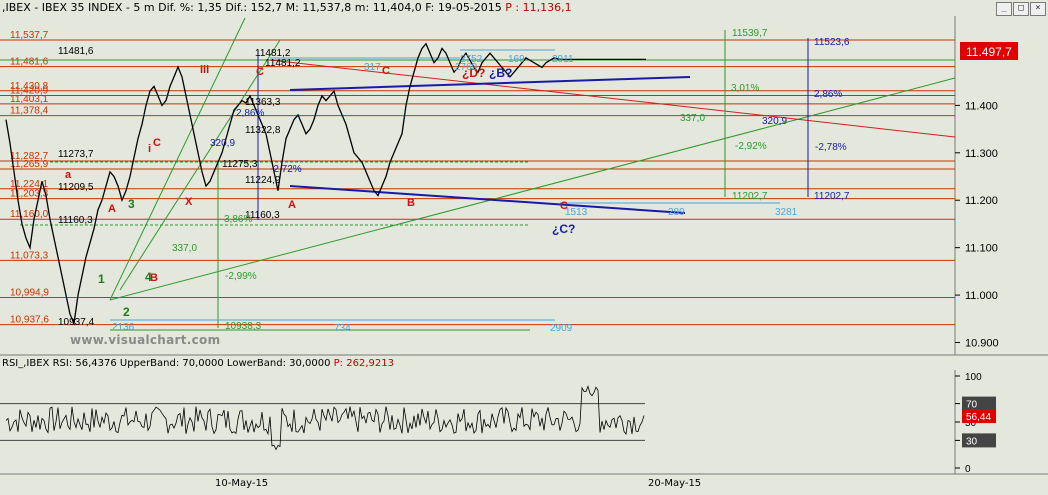  What do you see at coordinates (342, 328) in the screenshot?
I see `measure-label: 734` at bounding box center [342, 328].